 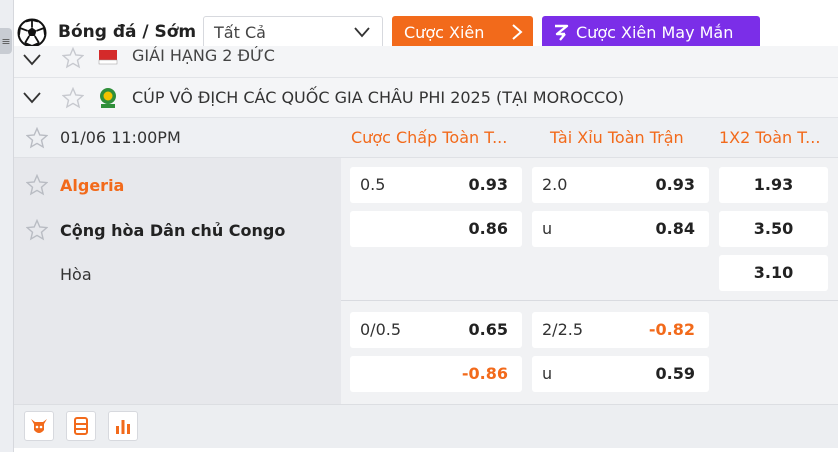 I want to click on sport-title: Bóng đá / Sớm, so click(x=127, y=32).